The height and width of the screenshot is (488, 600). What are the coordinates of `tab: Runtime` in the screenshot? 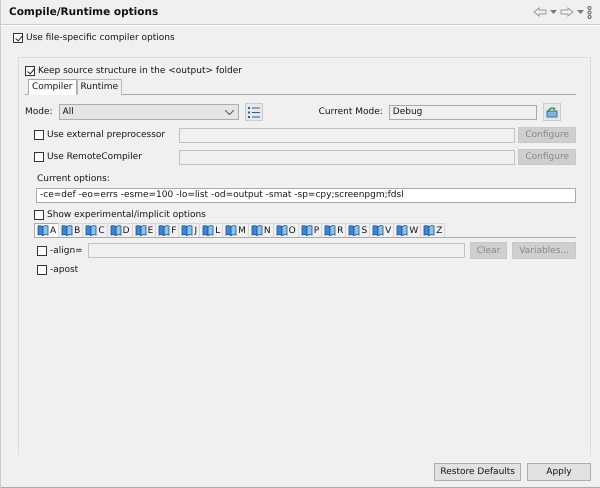 It's located at (99, 87).